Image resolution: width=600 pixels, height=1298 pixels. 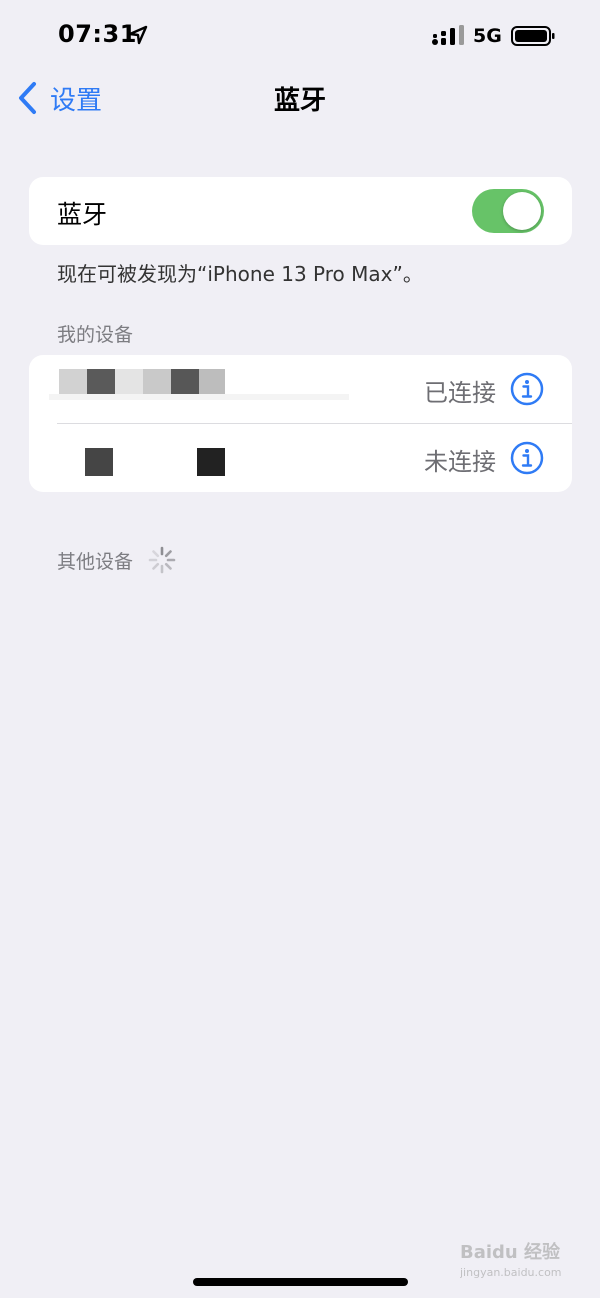 What do you see at coordinates (138, 35) in the screenshot?
I see `location-arrow-icon` at bounding box center [138, 35].